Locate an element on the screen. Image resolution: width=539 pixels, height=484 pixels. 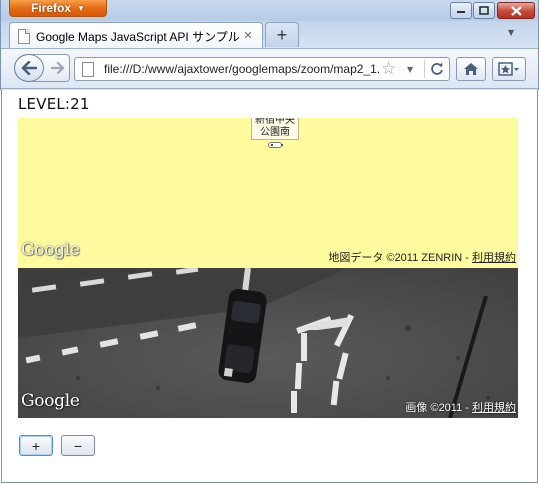
back-forward-group is located at coordinates (42, 68).